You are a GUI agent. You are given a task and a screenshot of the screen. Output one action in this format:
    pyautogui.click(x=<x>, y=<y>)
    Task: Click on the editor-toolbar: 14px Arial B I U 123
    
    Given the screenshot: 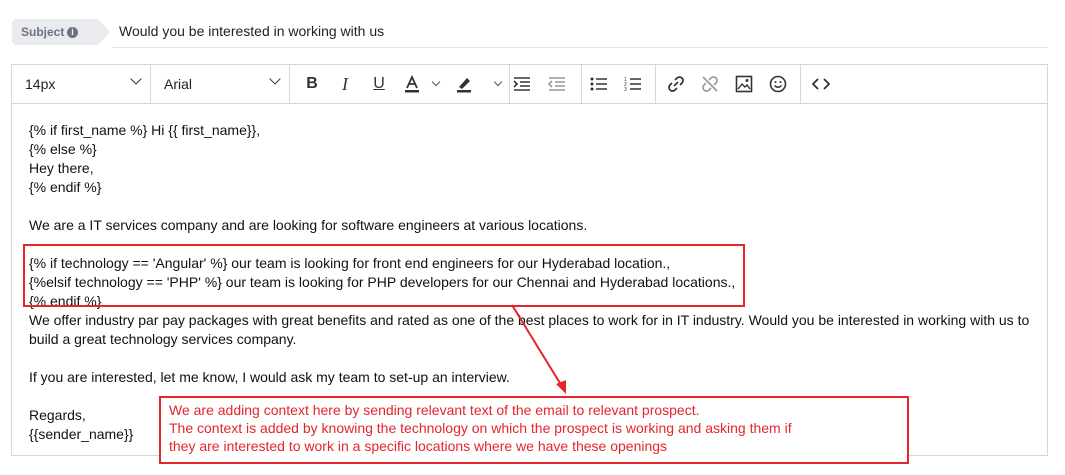 What is the action you would take?
    pyautogui.click(x=529, y=84)
    